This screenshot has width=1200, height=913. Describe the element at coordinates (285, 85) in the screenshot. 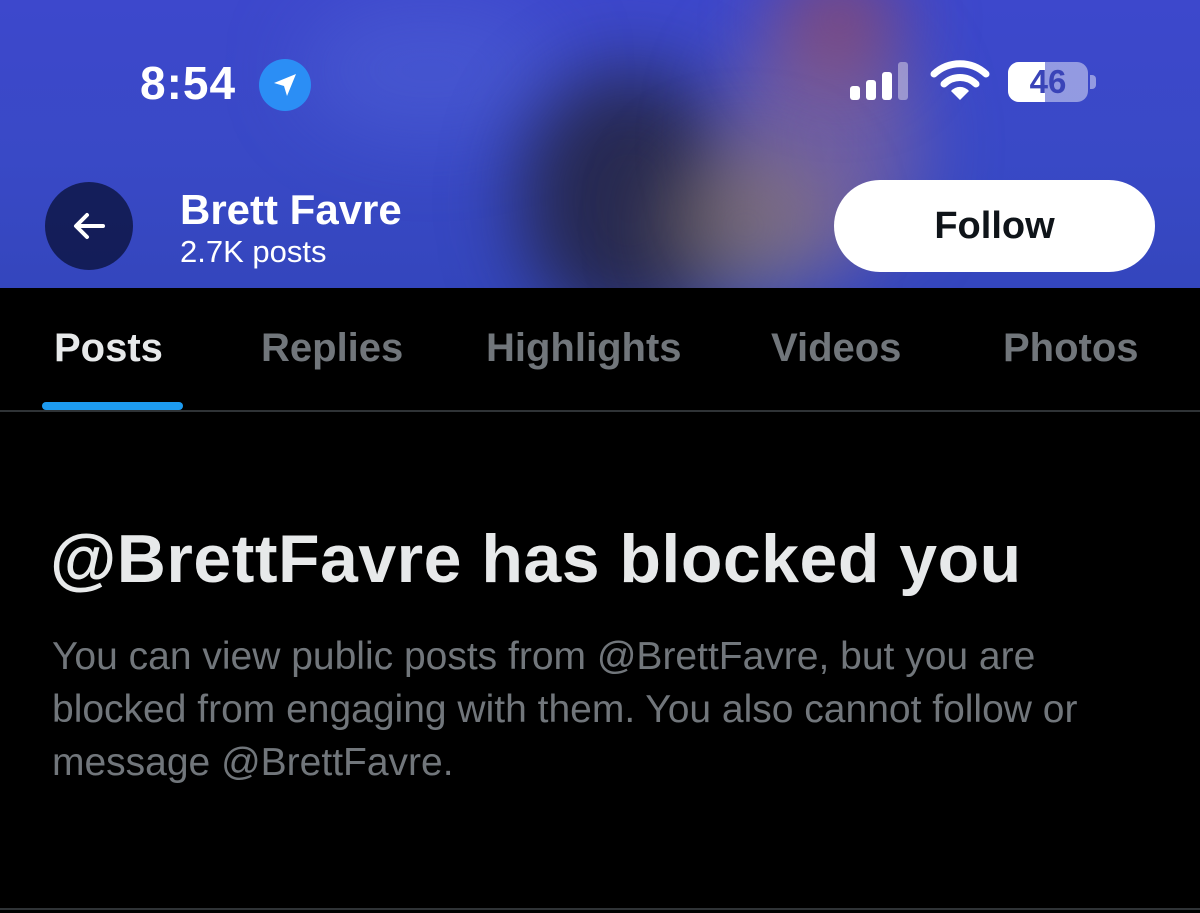

I see `location-arrow-icon` at that location.